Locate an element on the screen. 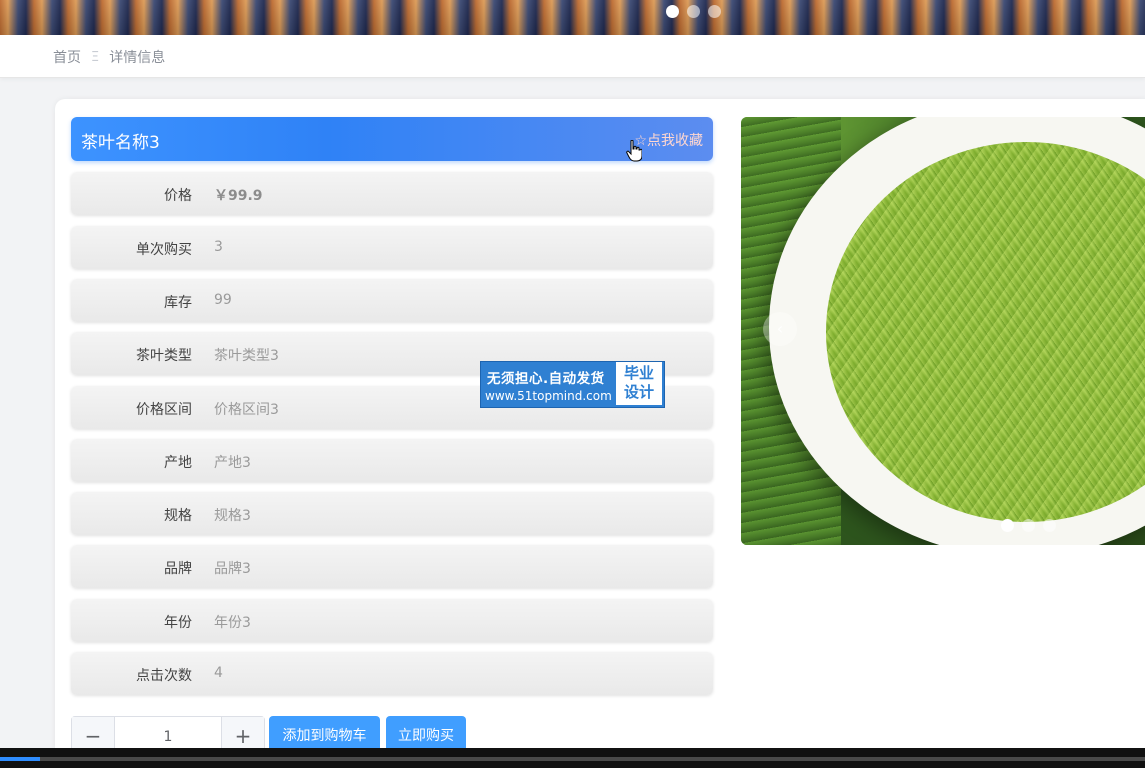 The image size is (1145, 768). row-value: 价格区间3 is located at coordinates (246, 410).